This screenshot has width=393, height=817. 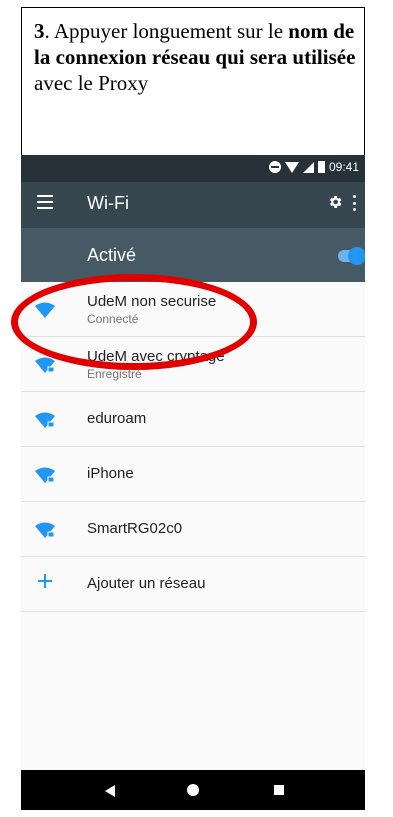 I want to click on network-item-udem-avec-cryptage: UdeM avec cryptage Enregistré, so click(x=193, y=364).